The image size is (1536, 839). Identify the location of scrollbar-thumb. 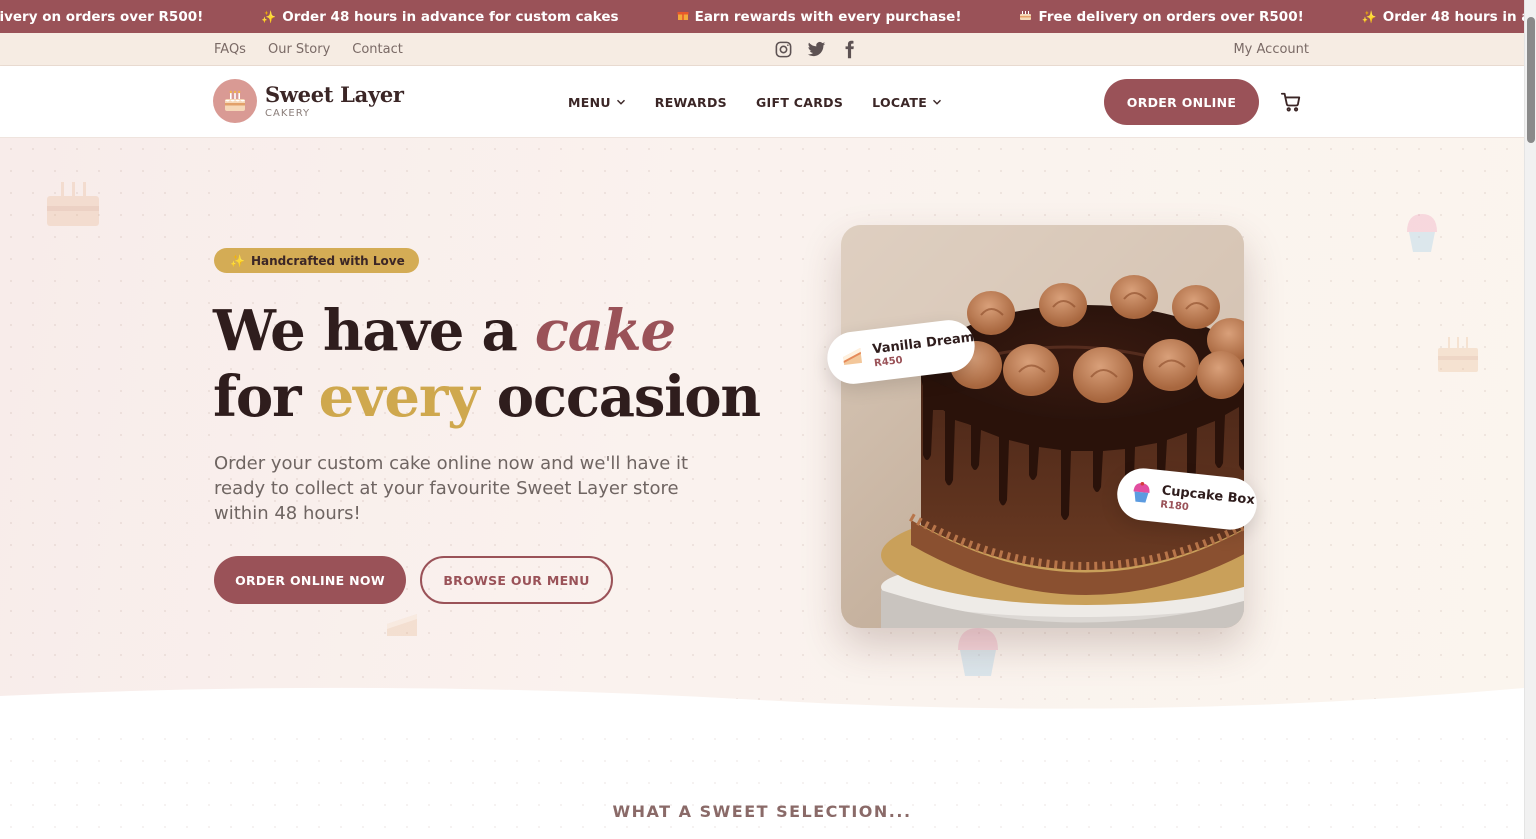
(1531, 80).